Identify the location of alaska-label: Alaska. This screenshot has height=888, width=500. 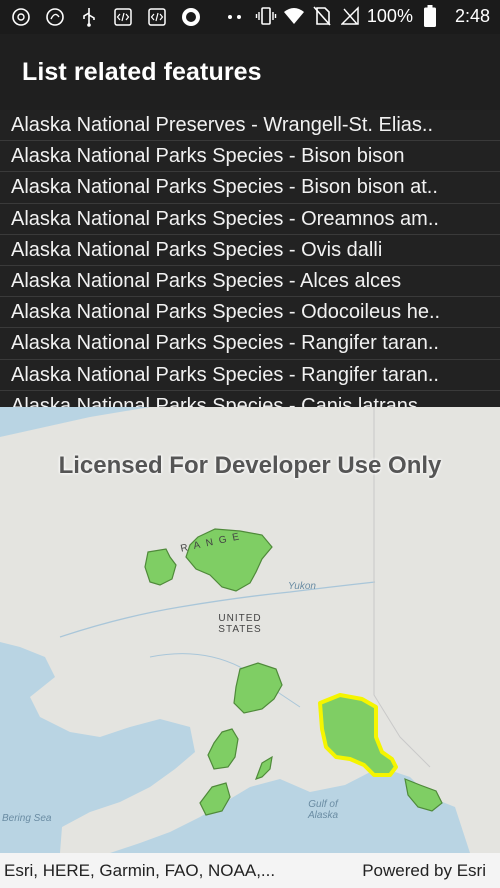
(322, 815).